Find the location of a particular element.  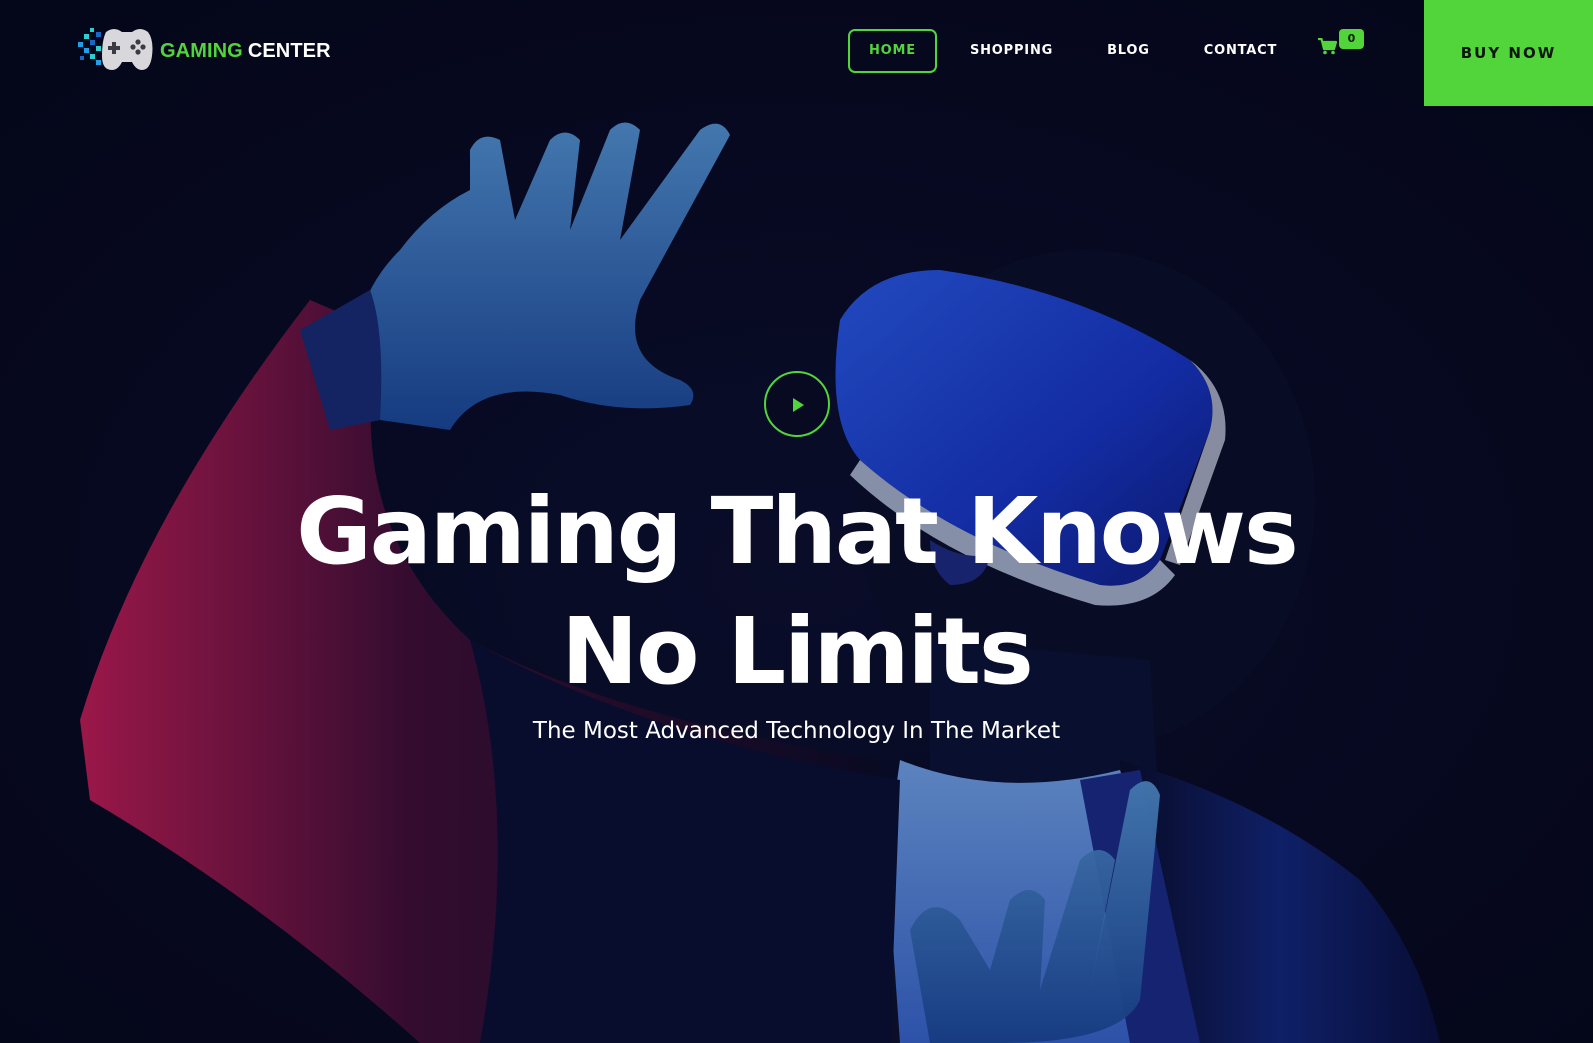

brand-name: GAMING CENTER is located at coordinates (245, 51).